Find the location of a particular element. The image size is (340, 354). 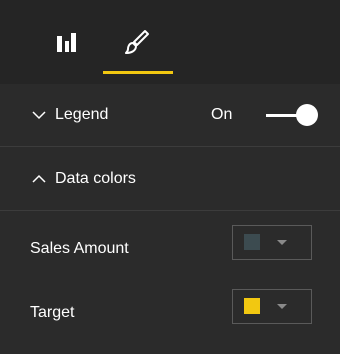

chevron-up-icon is located at coordinates (39, 178).